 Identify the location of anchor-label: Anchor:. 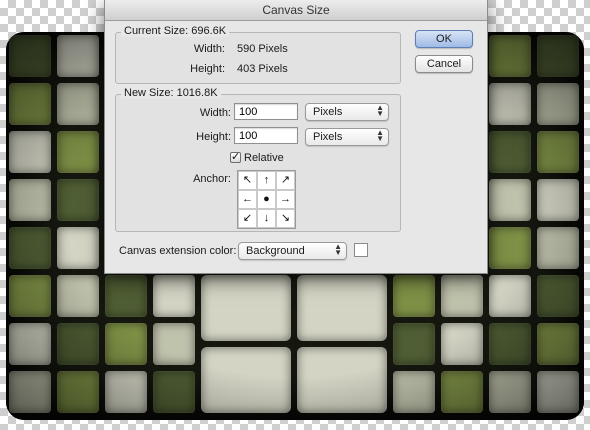
(212, 179).